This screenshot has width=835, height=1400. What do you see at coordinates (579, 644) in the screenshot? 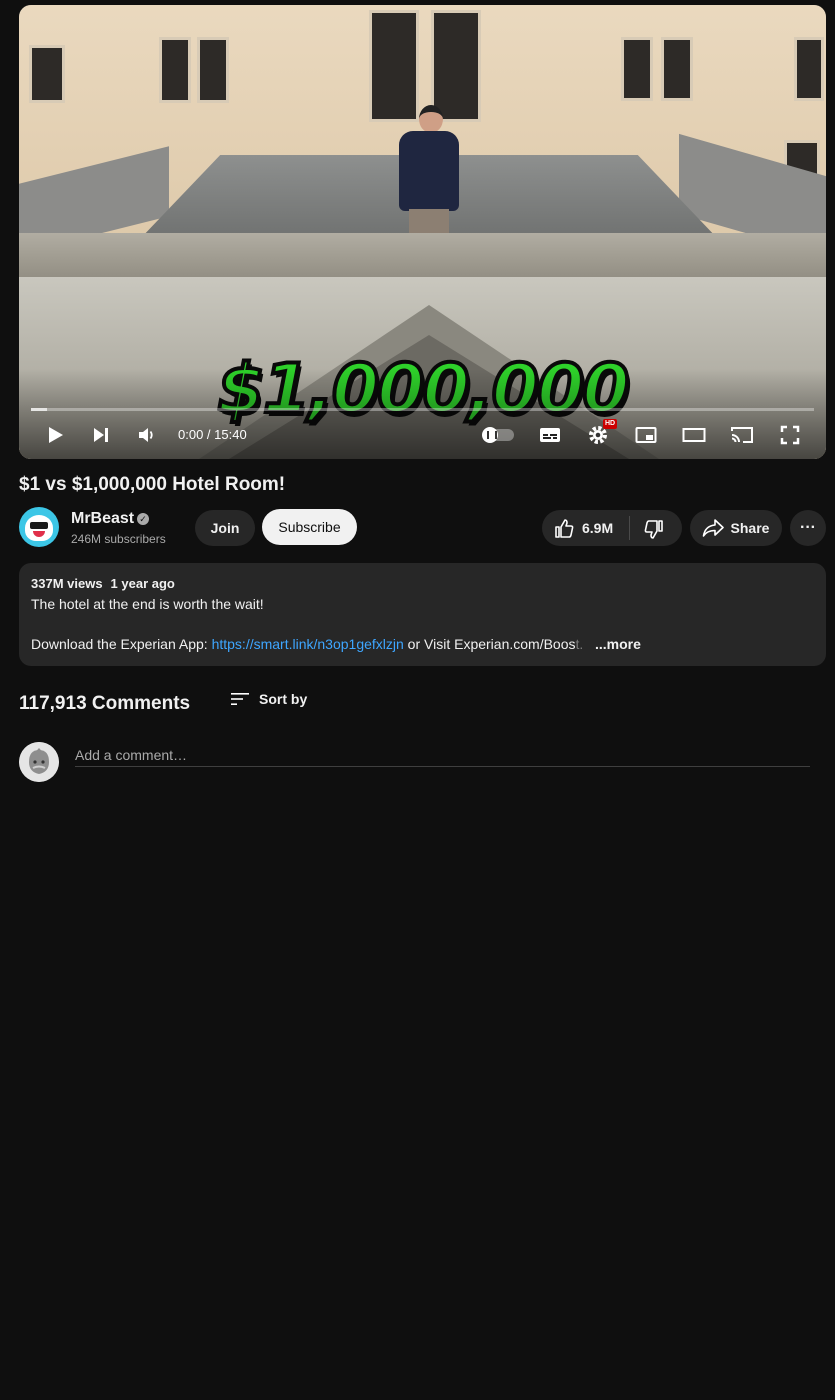
I see `description-text-faded: t.` at bounding box center [579, 644].